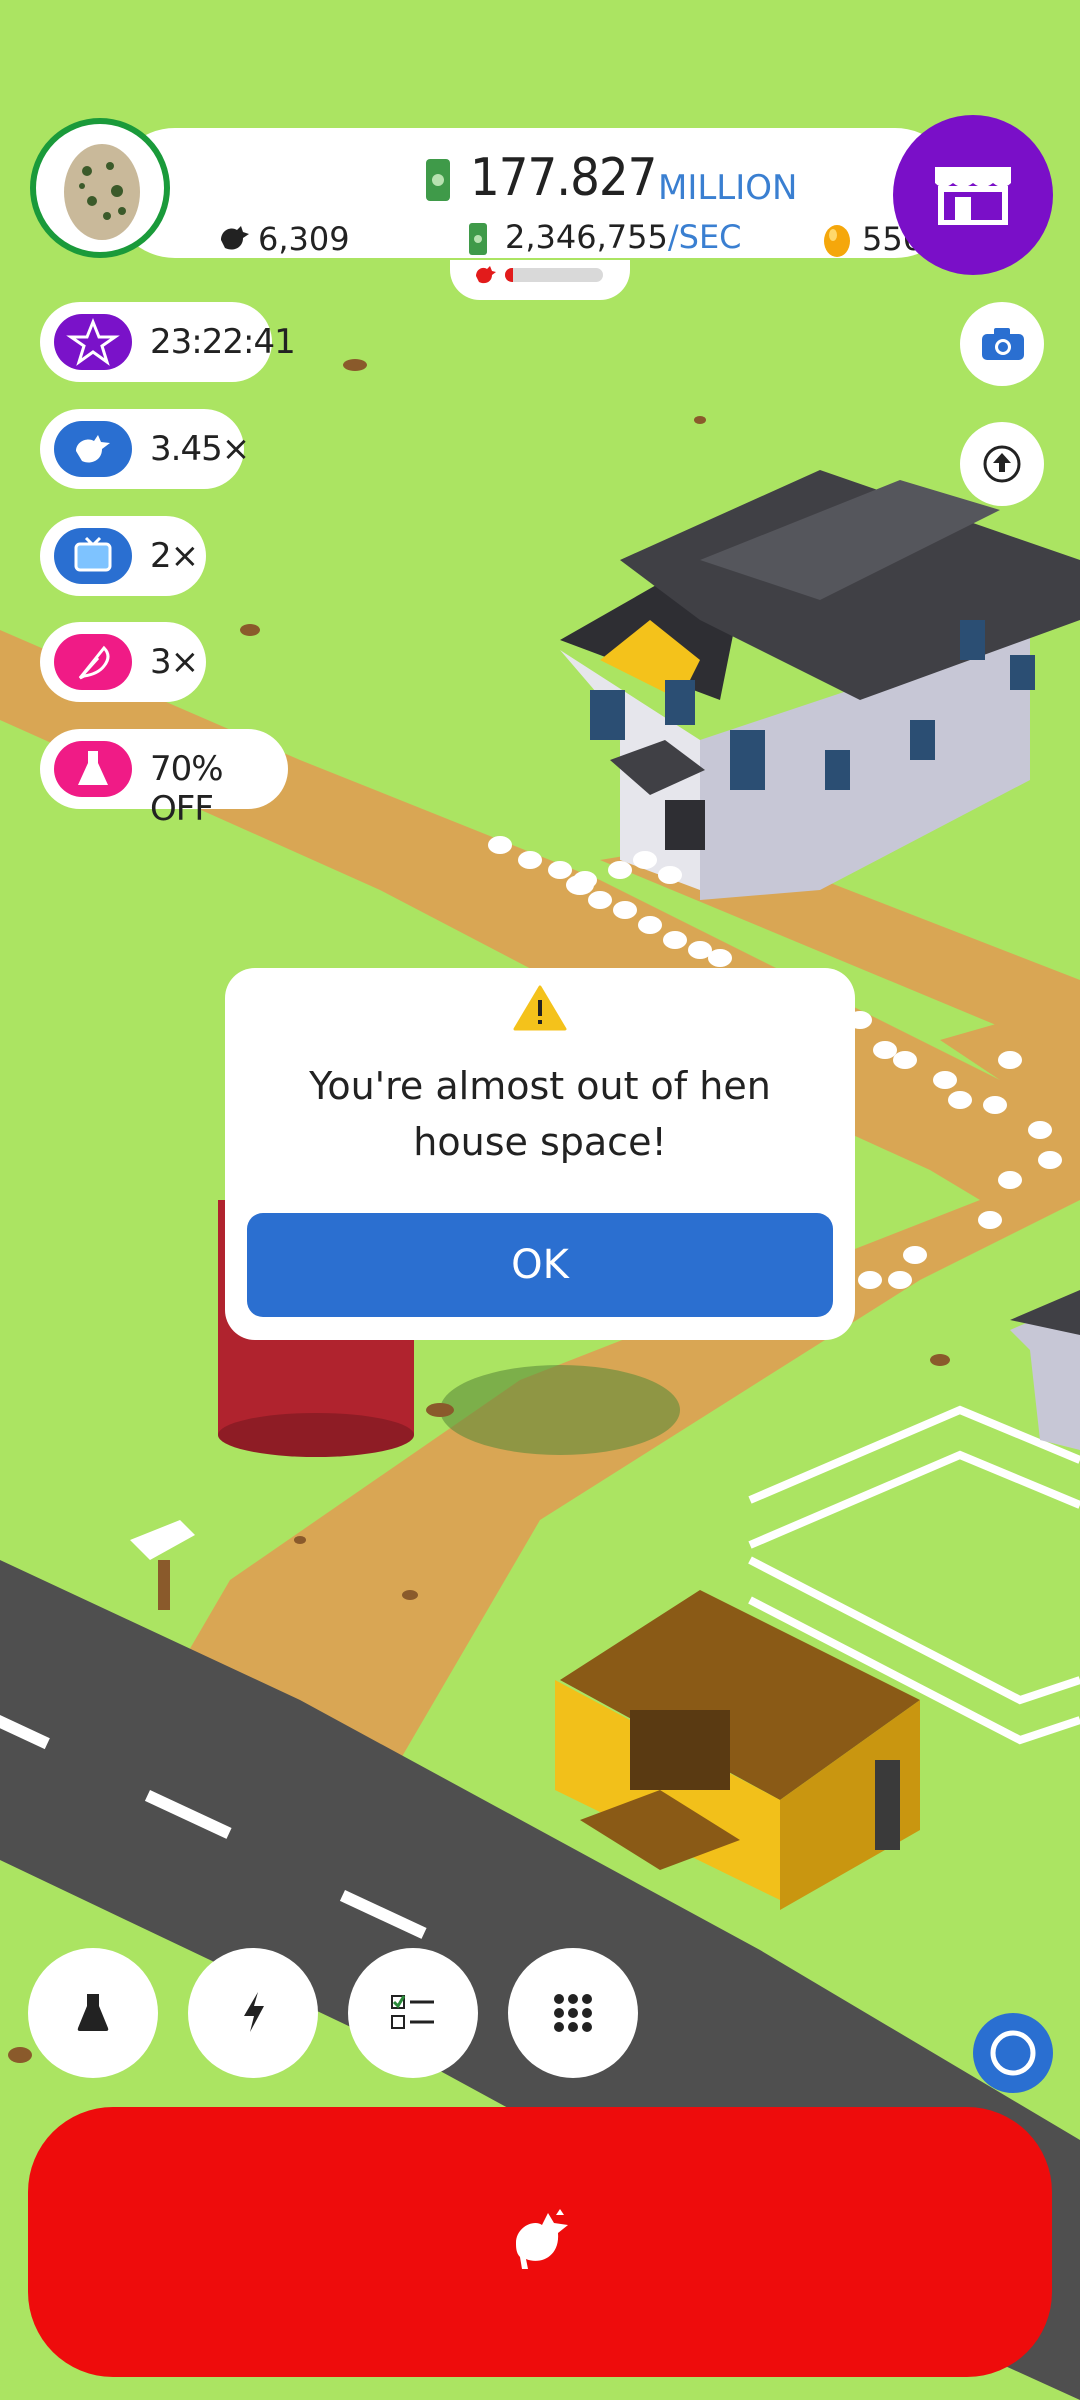 The image size is (1080, 2400). What do you see at coordinates (837, 241) in the screenshot?
I see `golden-egg-icon` at bounding box center [837, 241].